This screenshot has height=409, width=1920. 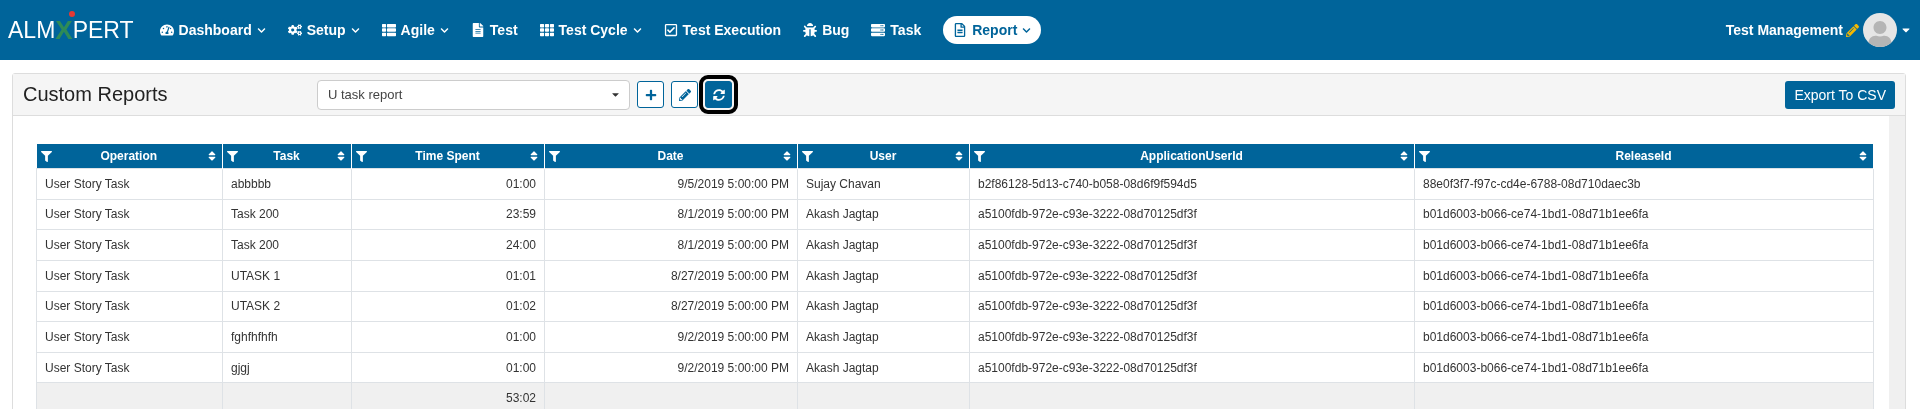 What do you see at coordinates (448, 275) in the screenshot?
I see `table-cell: 01:01` at bounding box center [448, 275].